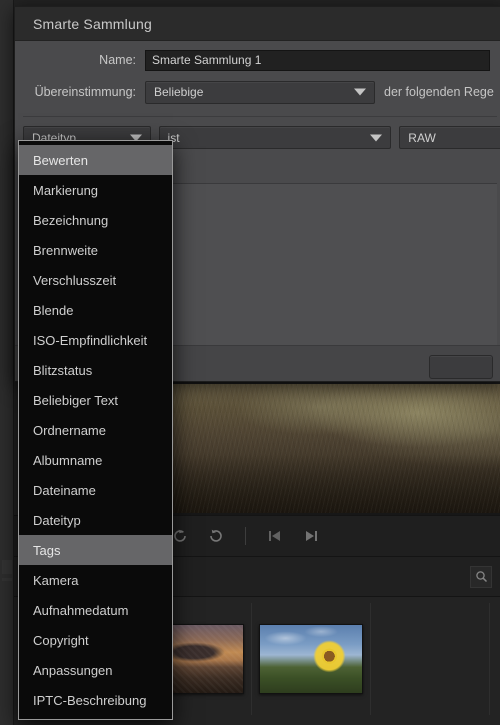 The image size is (500, 725). What do you see at coordinates (90, 340) in the screenshot?
I see `menu-item-label: ISO-Empfindlichkeit` at bounding box center [90, 340].